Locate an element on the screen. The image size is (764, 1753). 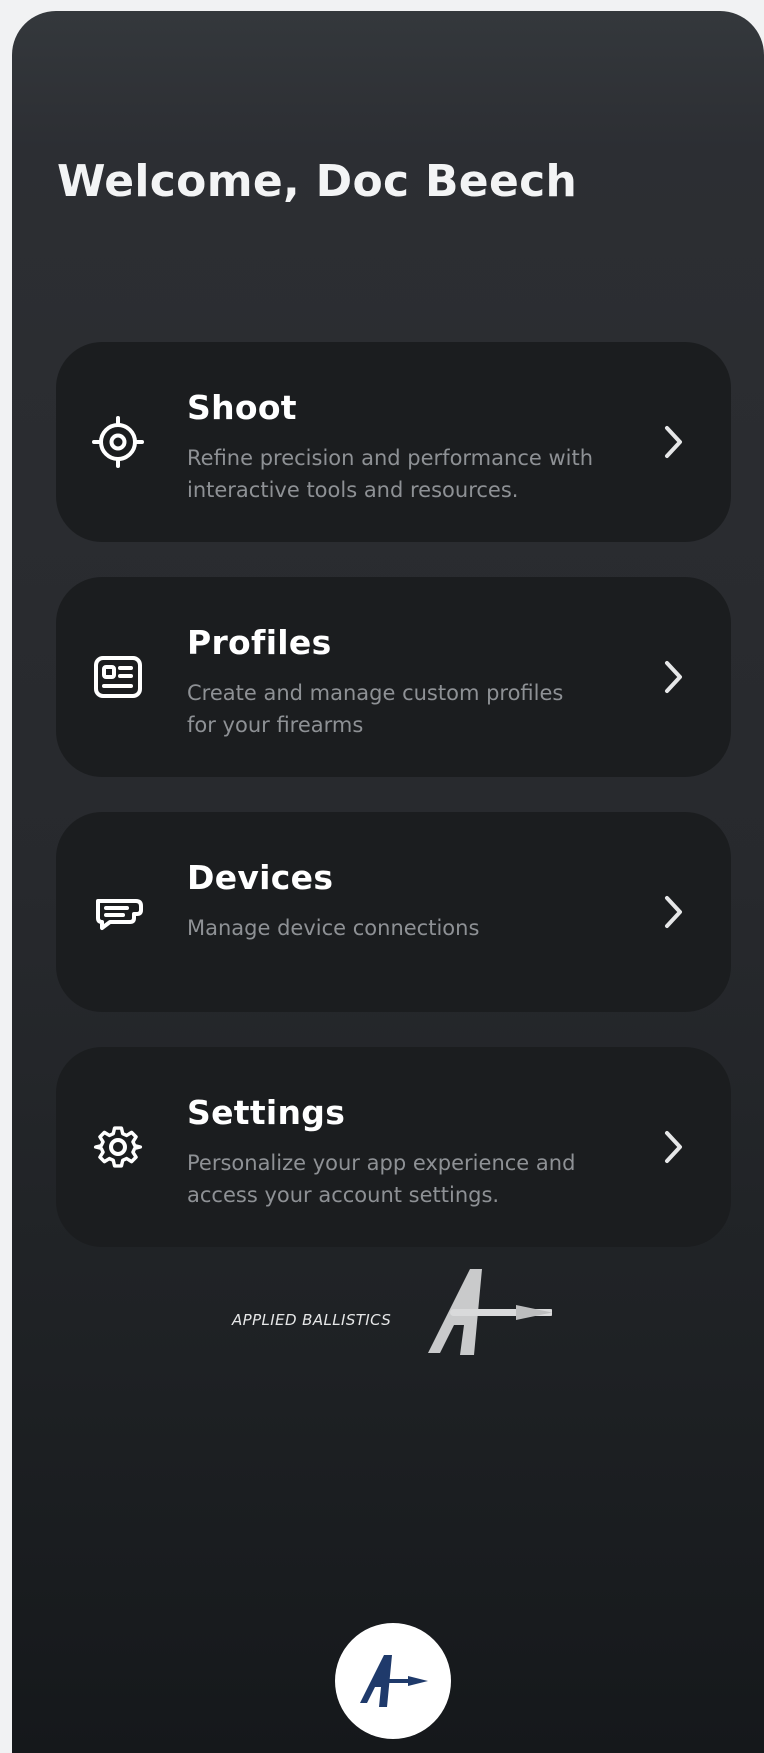
menu-item-devices: Devices Manage device connections is located at coordinates (393, 912).